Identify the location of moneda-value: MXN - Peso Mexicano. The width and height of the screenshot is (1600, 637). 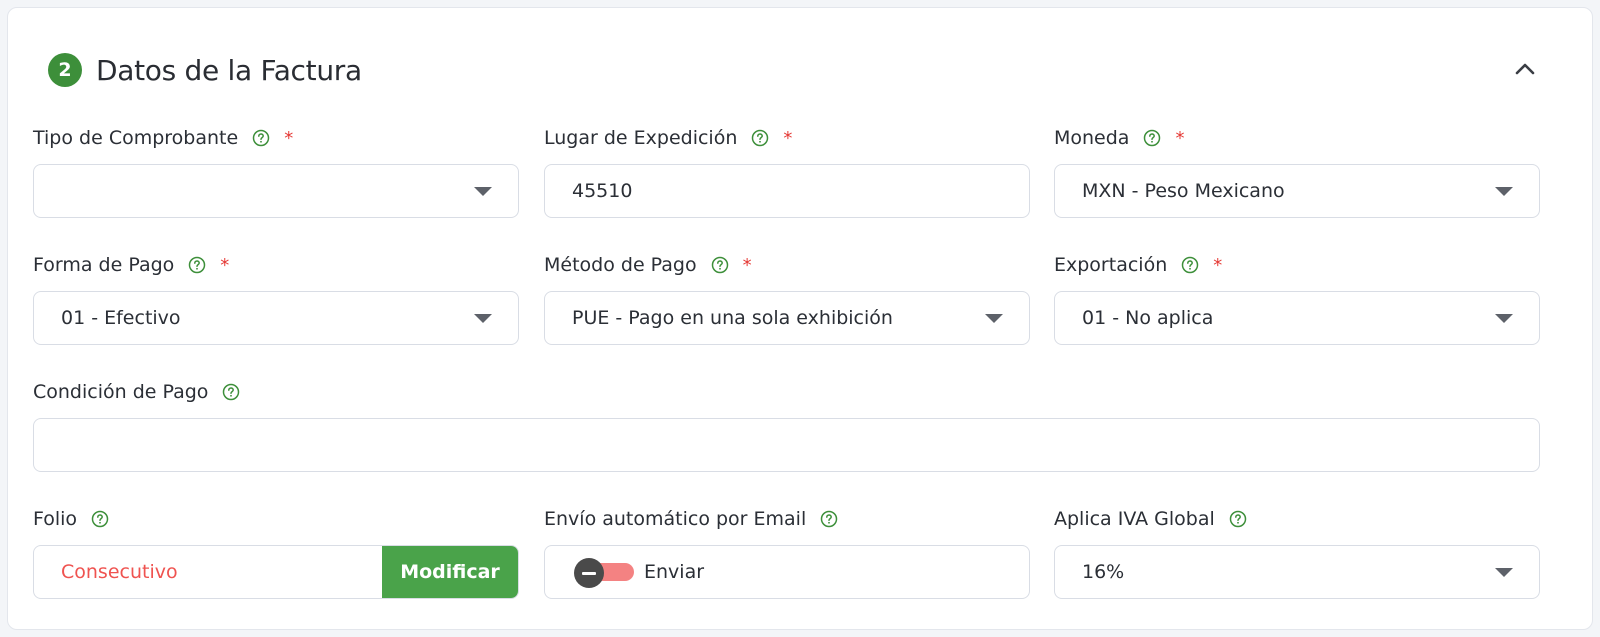
(1183, 191).